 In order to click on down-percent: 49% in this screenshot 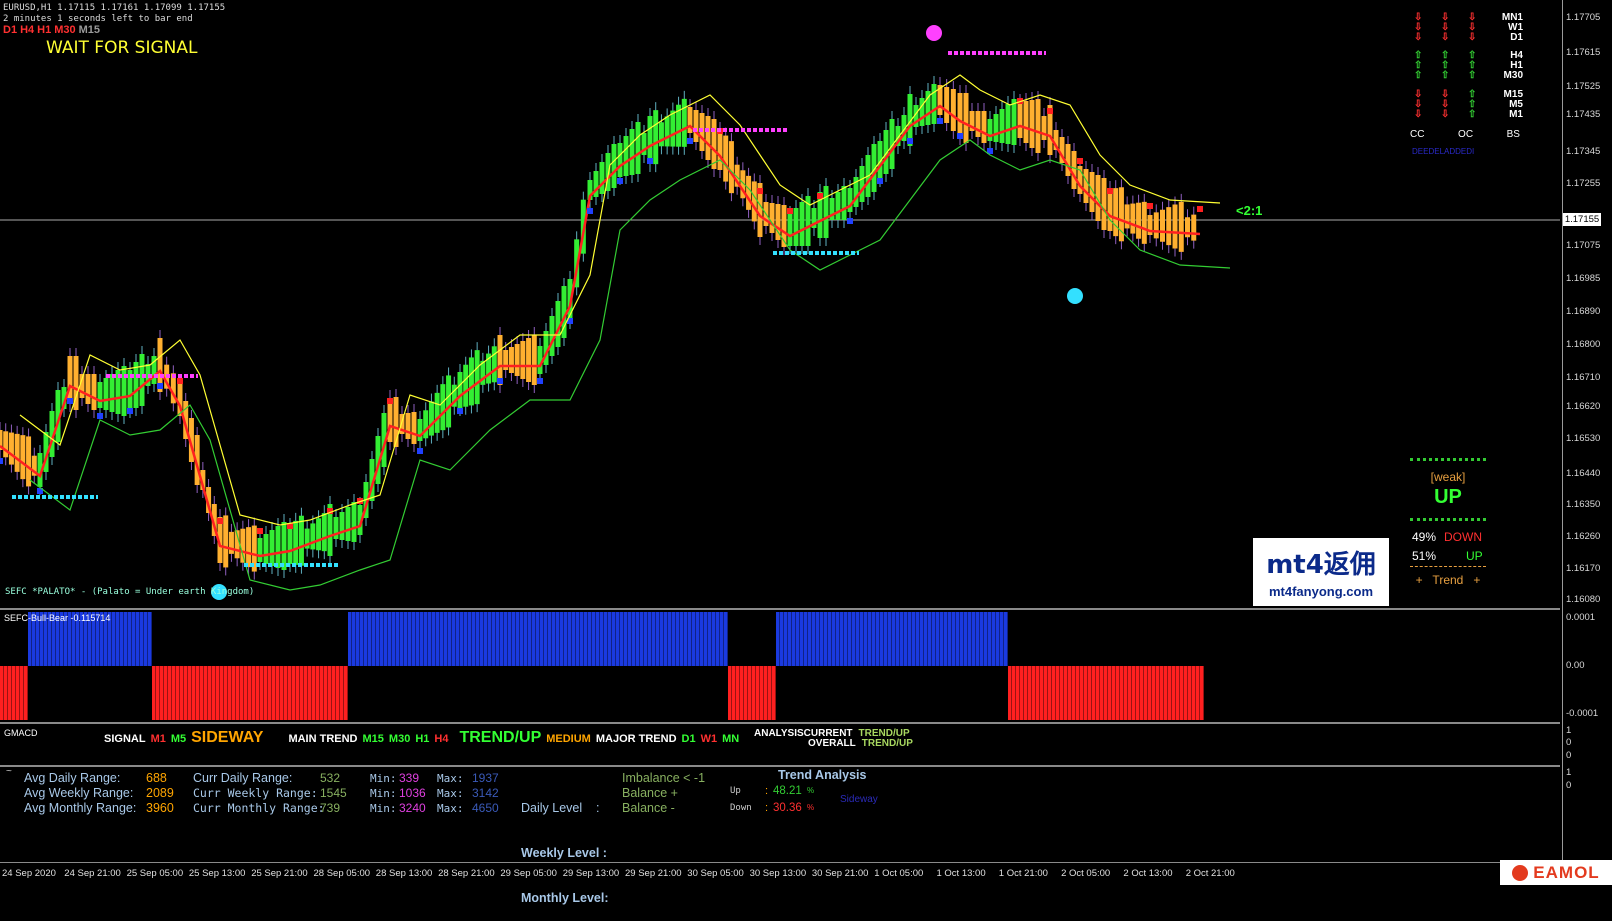, I will do `click(1424, 537)`.